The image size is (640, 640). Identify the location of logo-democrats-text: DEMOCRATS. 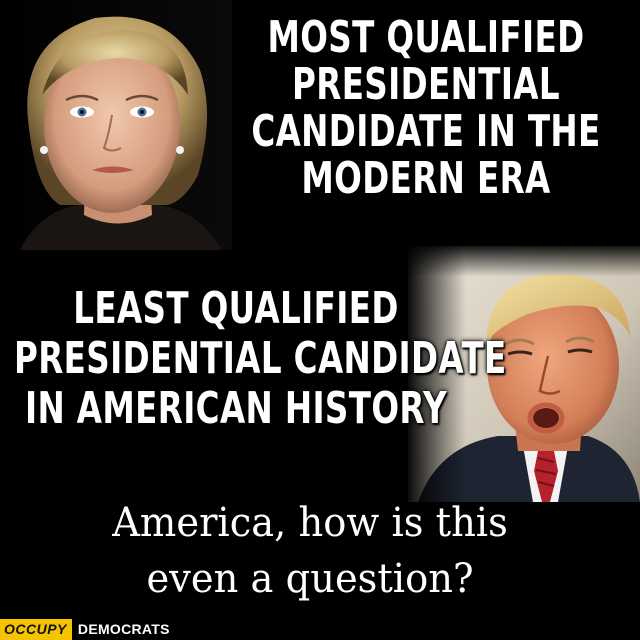
(123, 629).